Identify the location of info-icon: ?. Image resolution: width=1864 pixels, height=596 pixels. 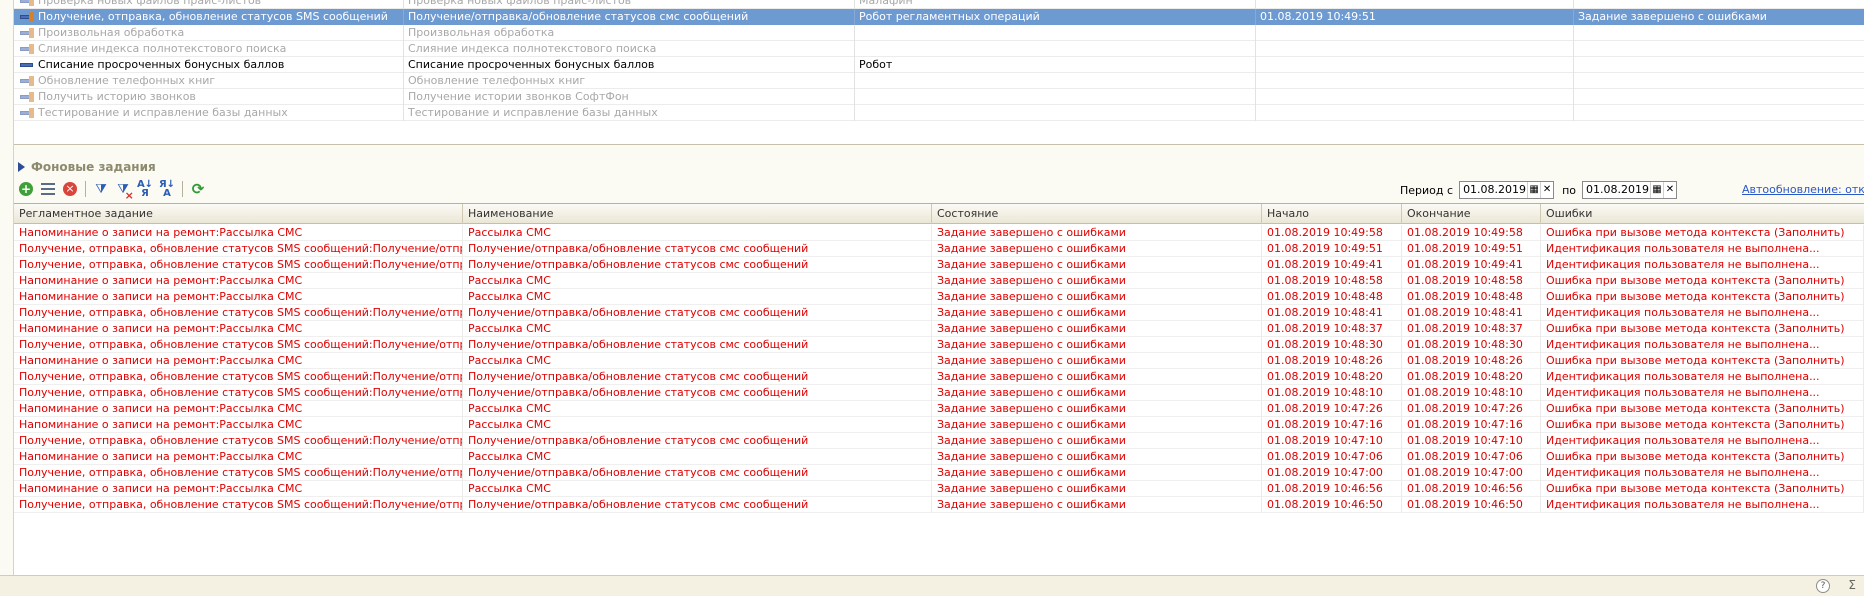
(1823, 586).